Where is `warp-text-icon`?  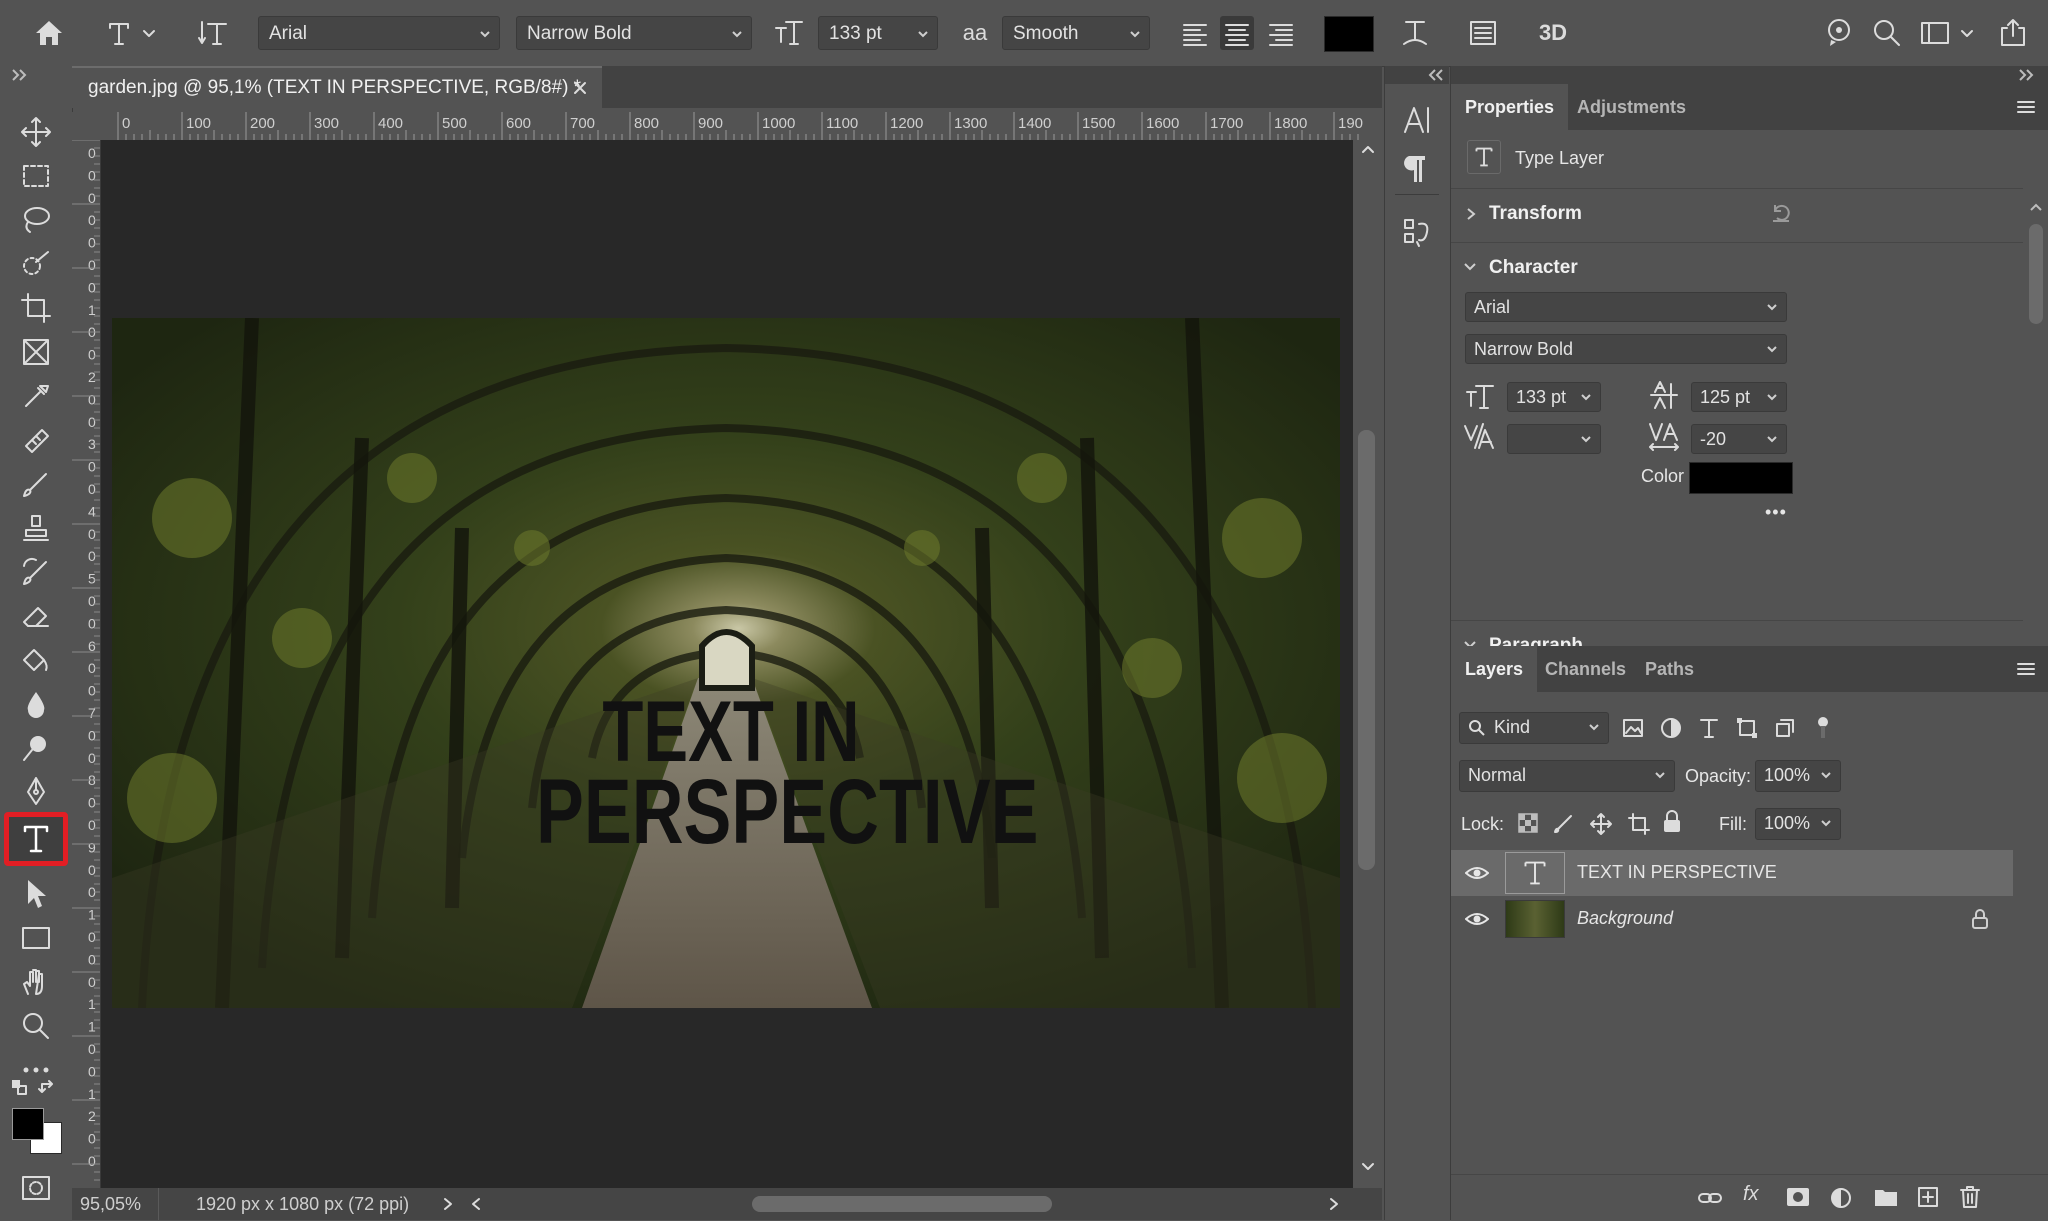 warp-text-icon is located at coordinates (1415, 33).